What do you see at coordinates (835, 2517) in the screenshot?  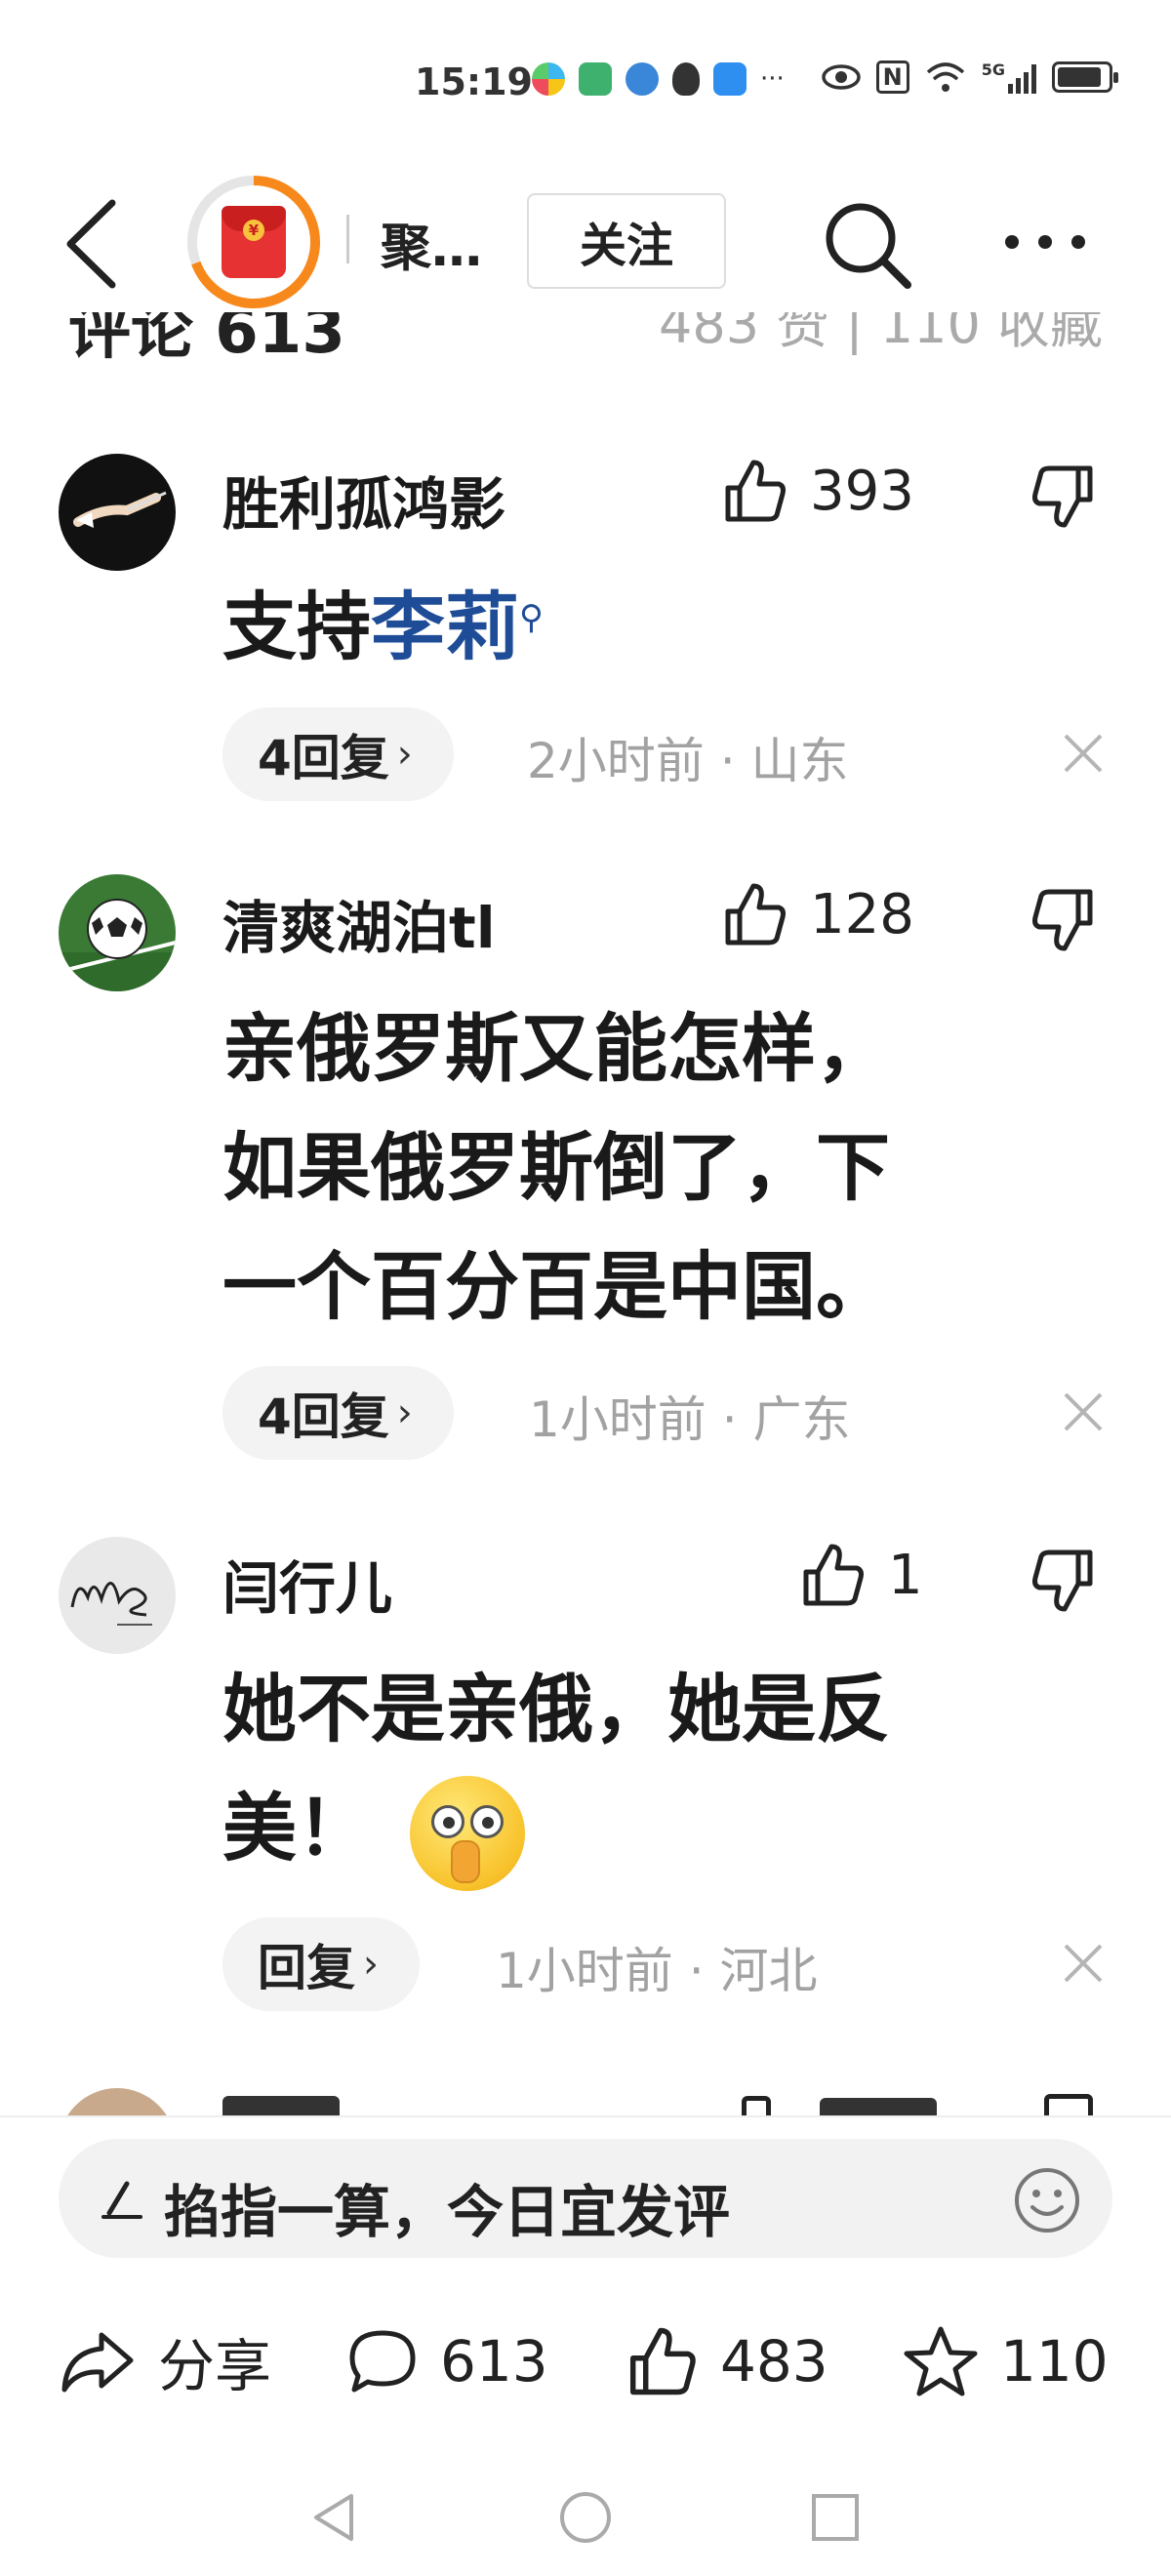 I see `system-recents-icon` at bounding box center [835, 2517].